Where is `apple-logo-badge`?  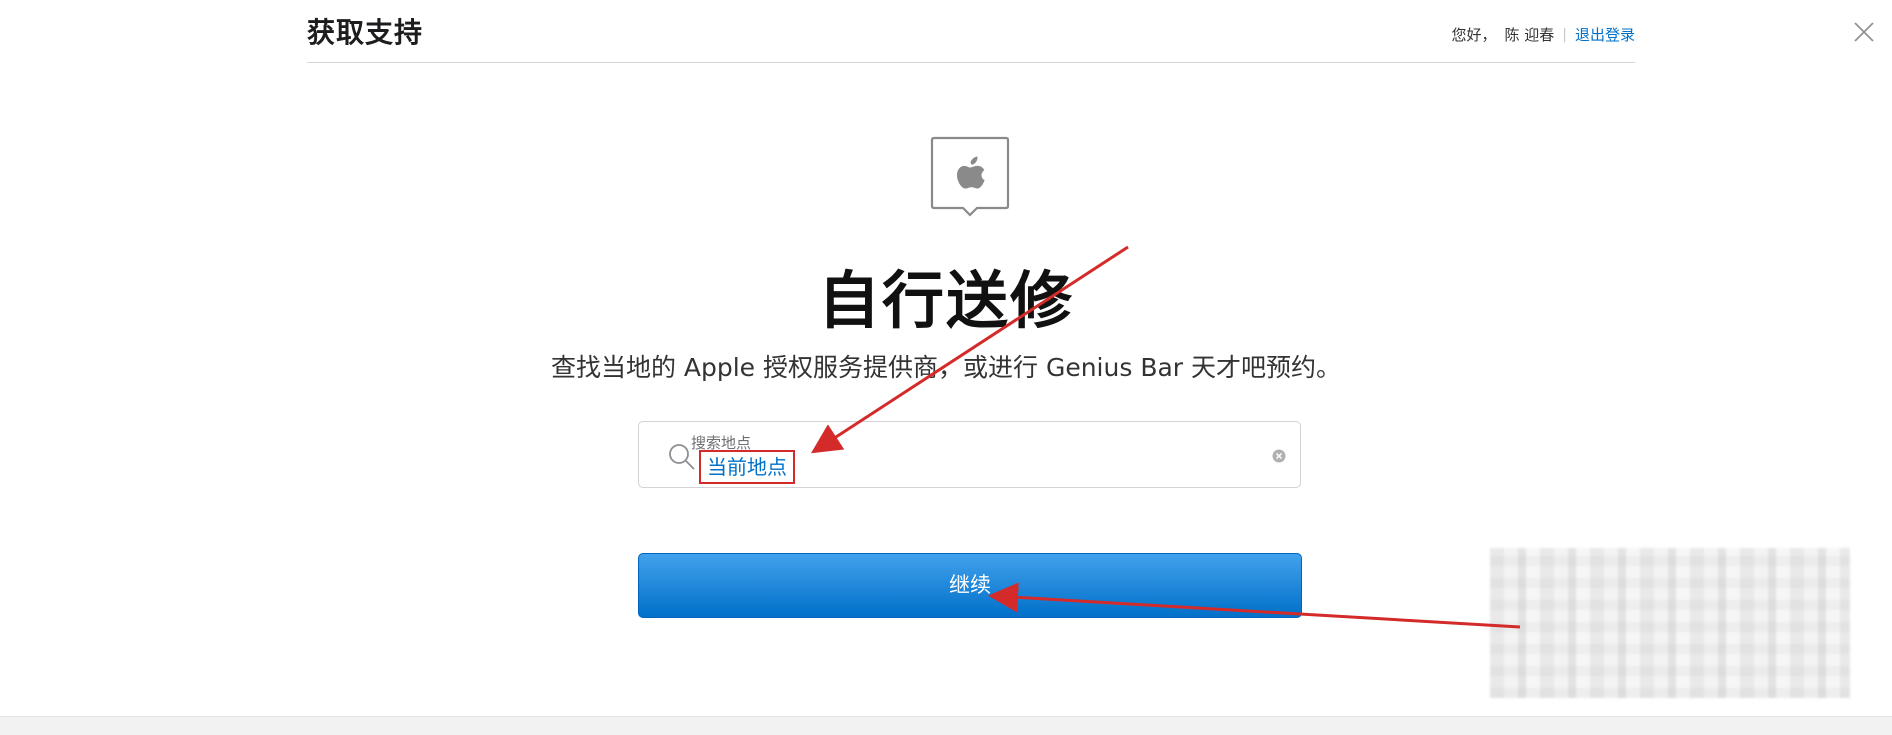 apple-logo-badge is located at coordinates (970, 177).